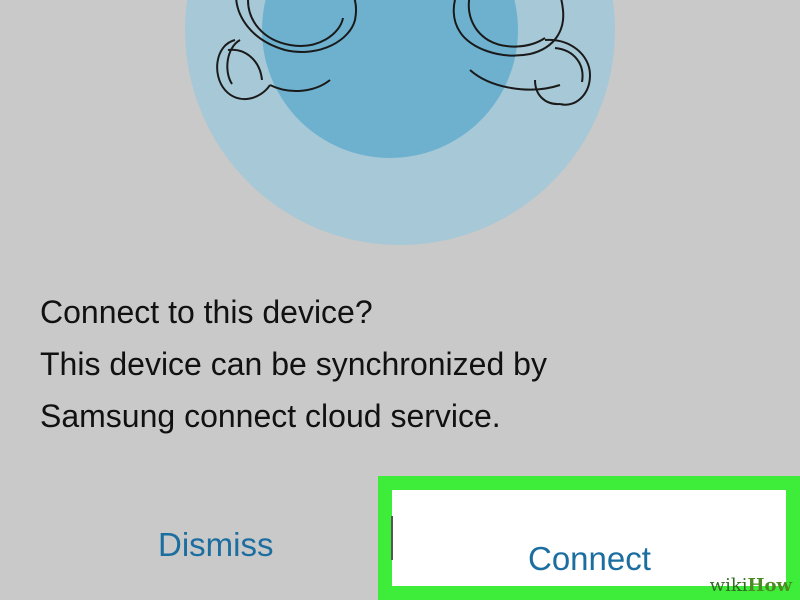 This screenshot has width=800, height=600. I want to click on watermark-part1: wiki, so click(728, 585).